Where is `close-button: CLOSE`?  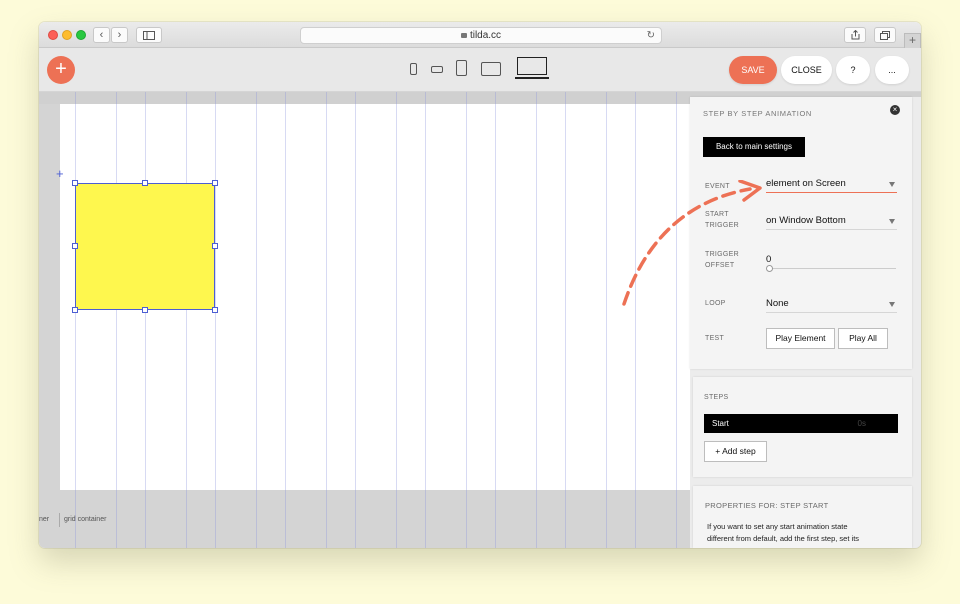
close-button: CLOSE is located at coordinates (806, 70).